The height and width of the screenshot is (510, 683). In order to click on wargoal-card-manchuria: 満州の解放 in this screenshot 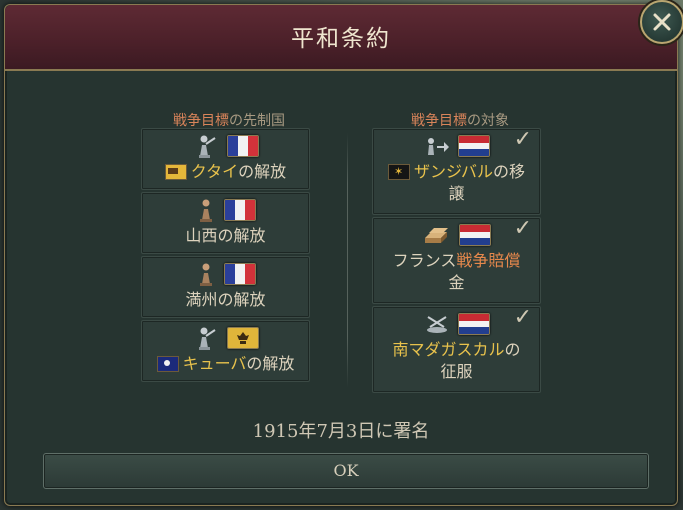, I will do `click(225, 287)`.